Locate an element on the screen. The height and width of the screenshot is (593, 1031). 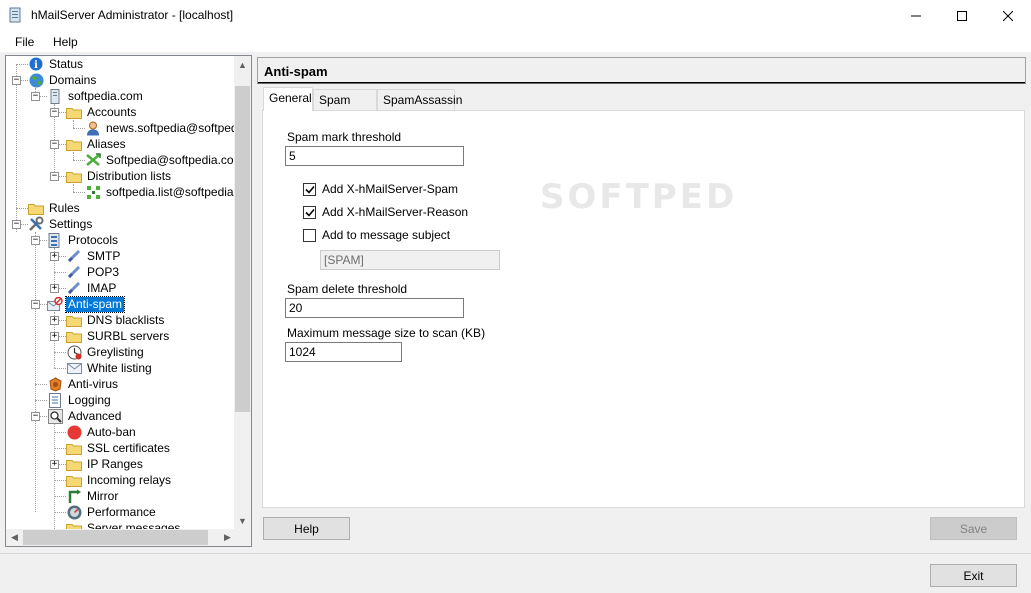
log-icon is located at coordinates (55, 400).